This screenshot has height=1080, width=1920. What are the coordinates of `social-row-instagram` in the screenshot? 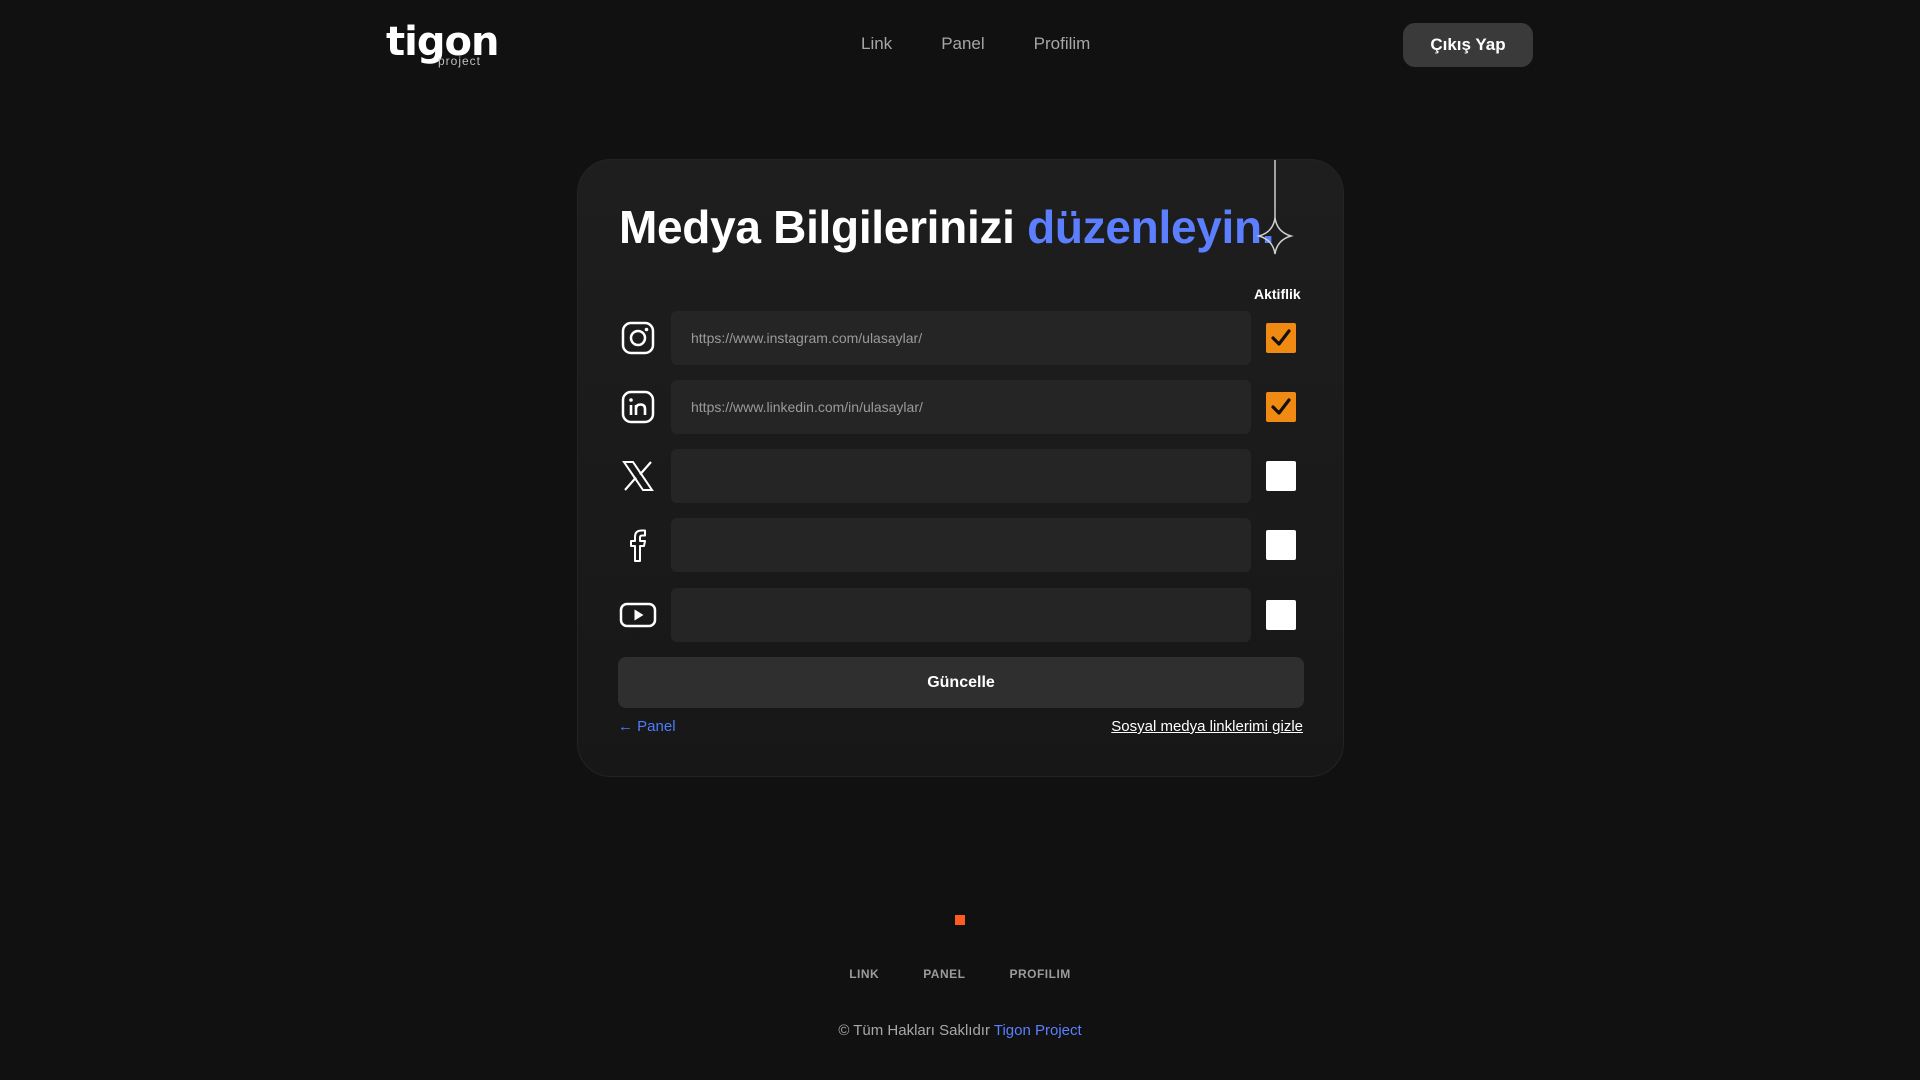 It's located at (956, 338).